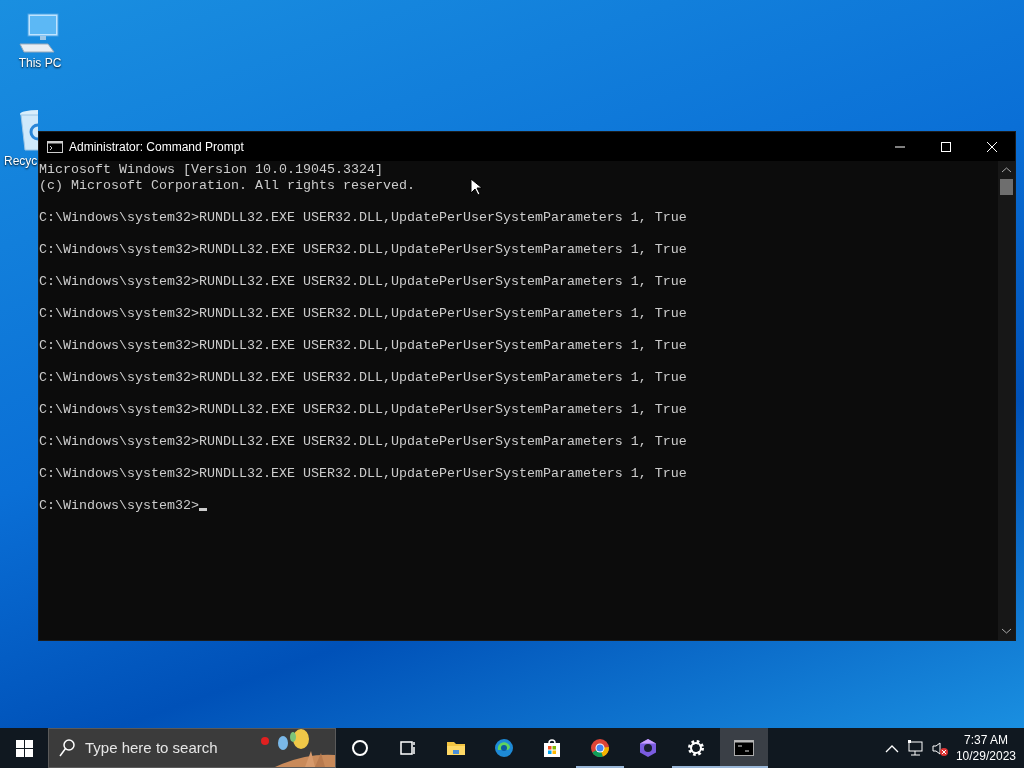 The height and width of the screenshot is (768, 1024). I want to click on search-icon, so click(67, 748).